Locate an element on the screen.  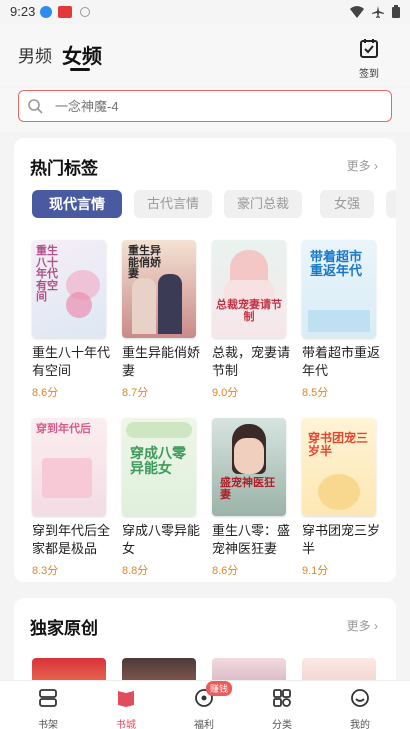
airplane-icon is located at coordinates (378, 11).